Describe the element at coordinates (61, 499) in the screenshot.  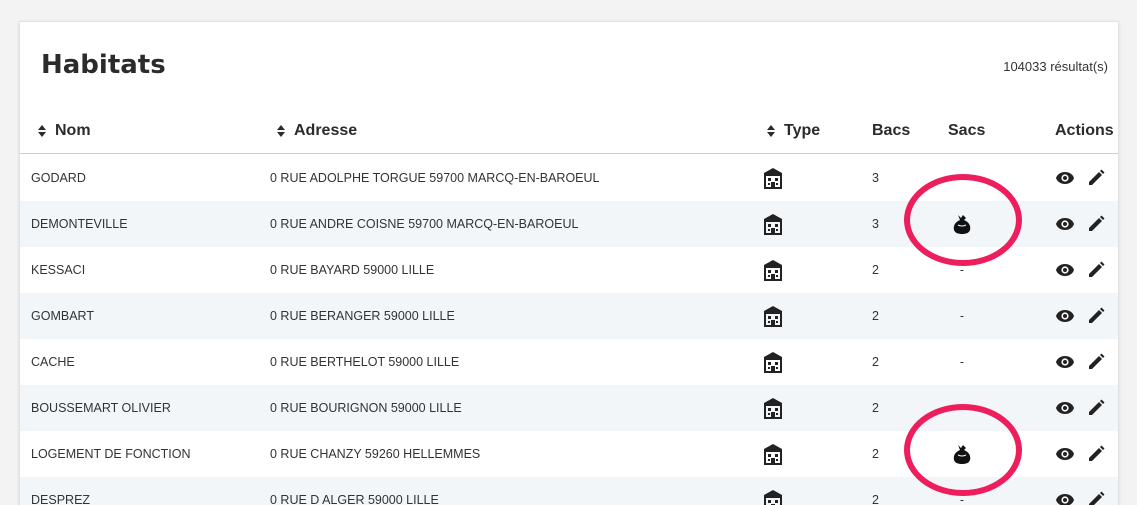
I see `cell-nom: DESPREZ` at that location.